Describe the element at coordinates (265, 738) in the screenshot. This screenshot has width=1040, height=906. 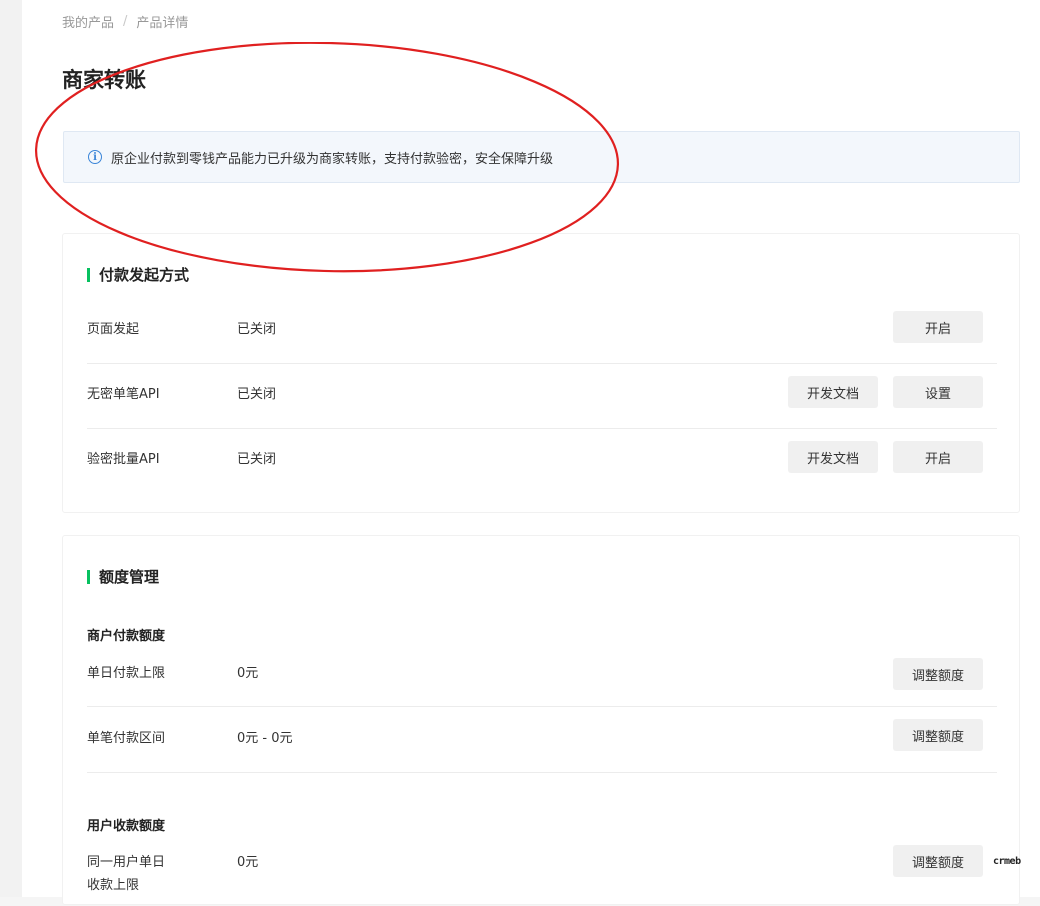
I see `row-value: 0元 - 0元` at that location.